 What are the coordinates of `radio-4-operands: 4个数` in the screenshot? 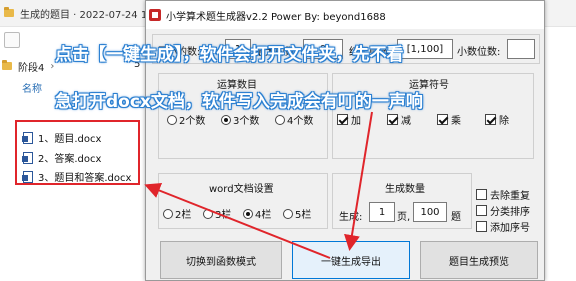 It's located at (294, 119).